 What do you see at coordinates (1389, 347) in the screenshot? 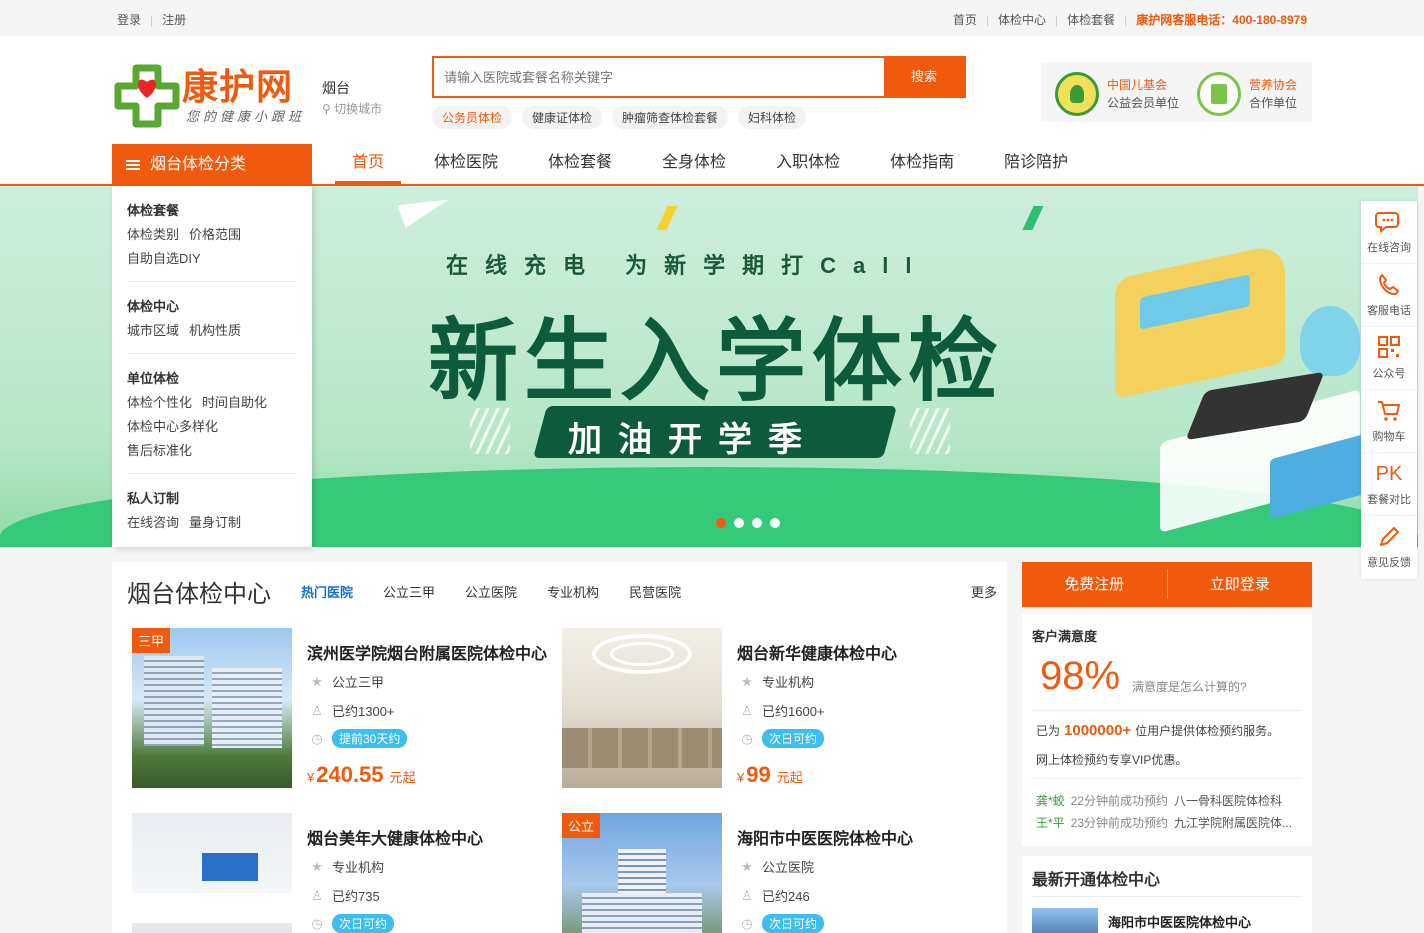
I see `qrcode-icon` at bounding box center [1389, 347].